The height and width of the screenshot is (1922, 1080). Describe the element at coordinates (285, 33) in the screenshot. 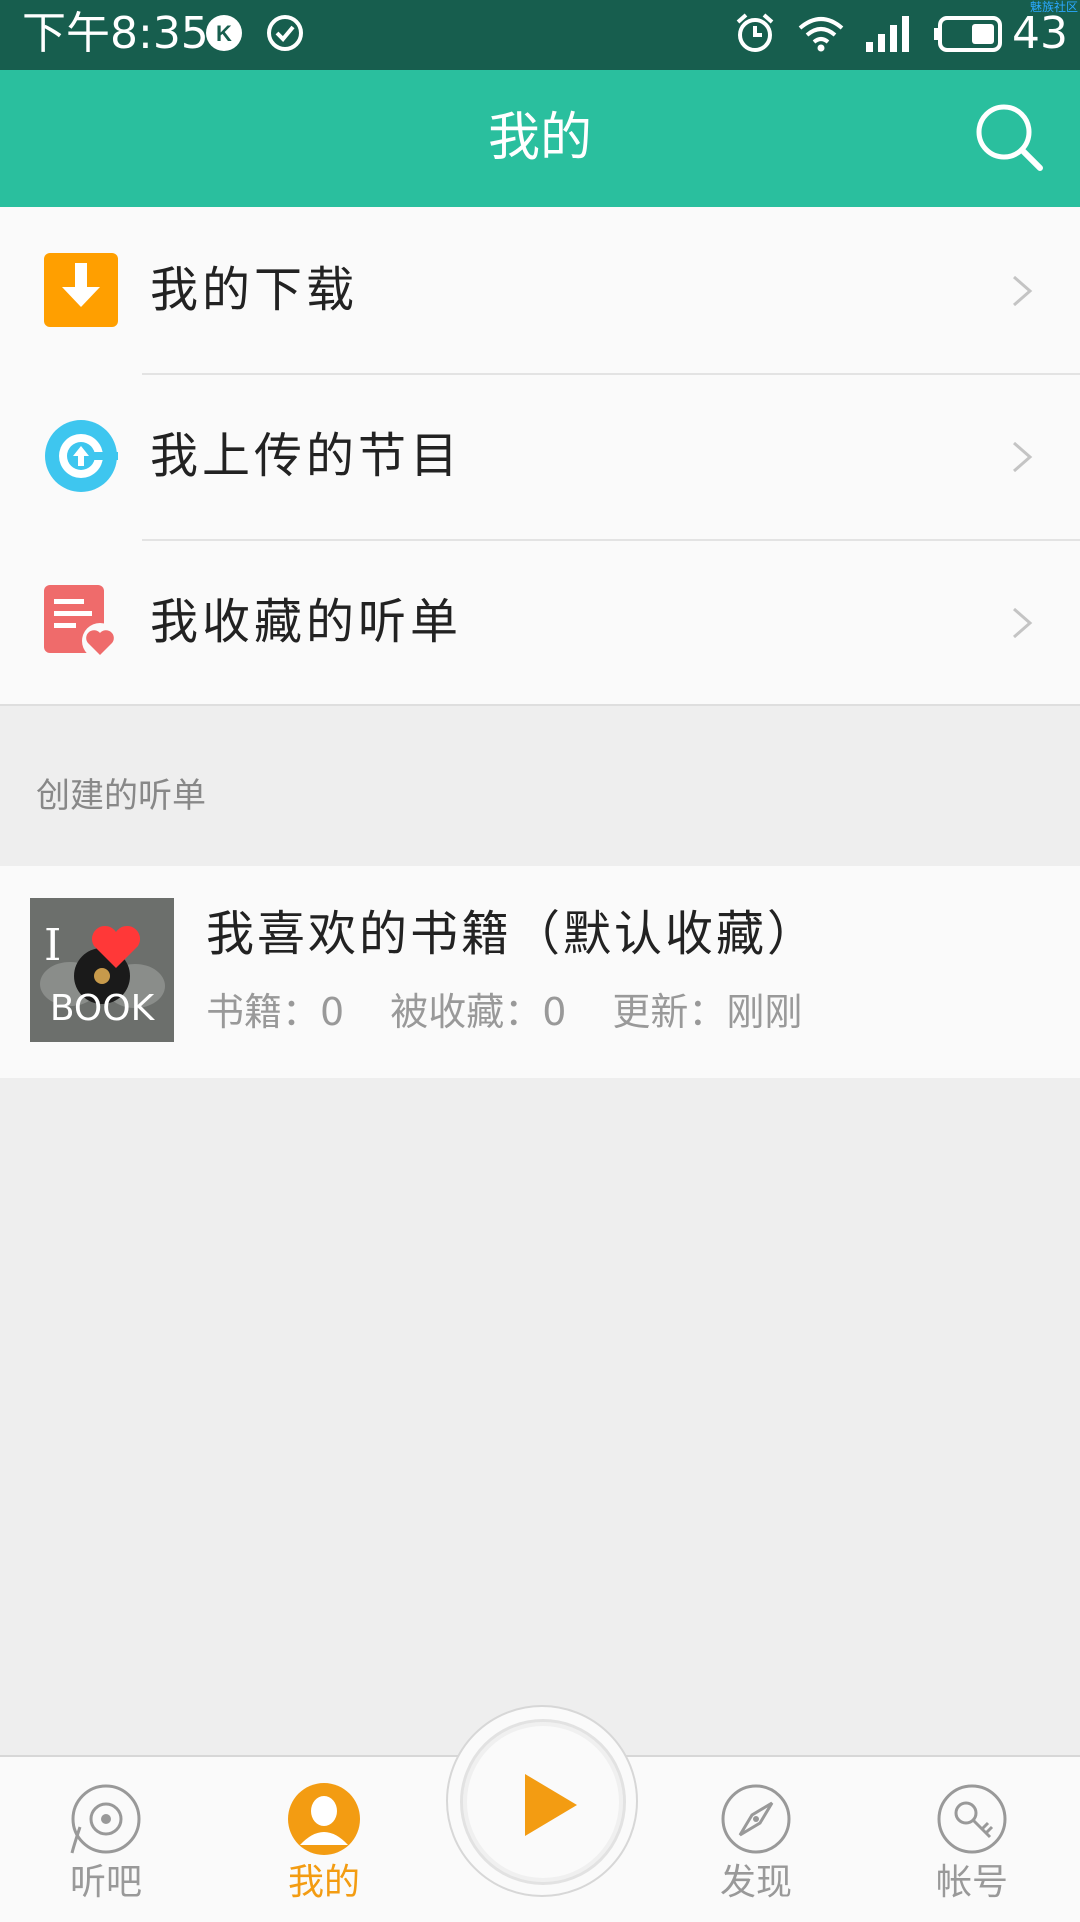

I see `check-circle-icon` at that location.